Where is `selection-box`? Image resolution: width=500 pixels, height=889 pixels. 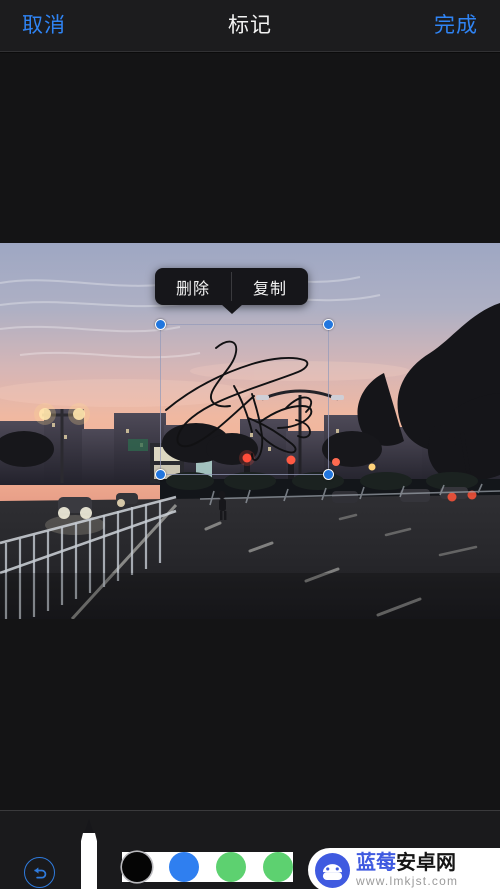
selection-box is located at coordinates (244, 399).